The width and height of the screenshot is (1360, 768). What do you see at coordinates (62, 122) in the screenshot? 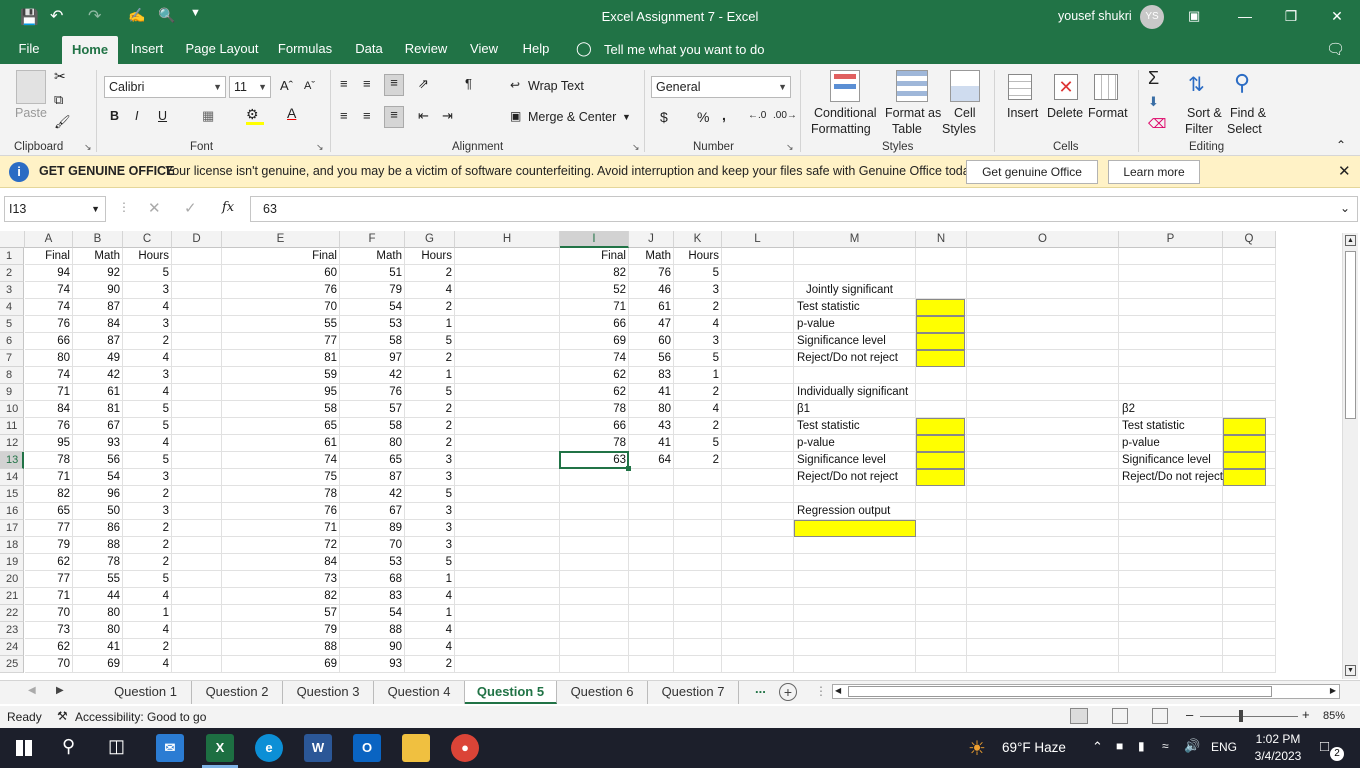
I see `format-painter-icon: 🖌` at bounding box center [62, 122].